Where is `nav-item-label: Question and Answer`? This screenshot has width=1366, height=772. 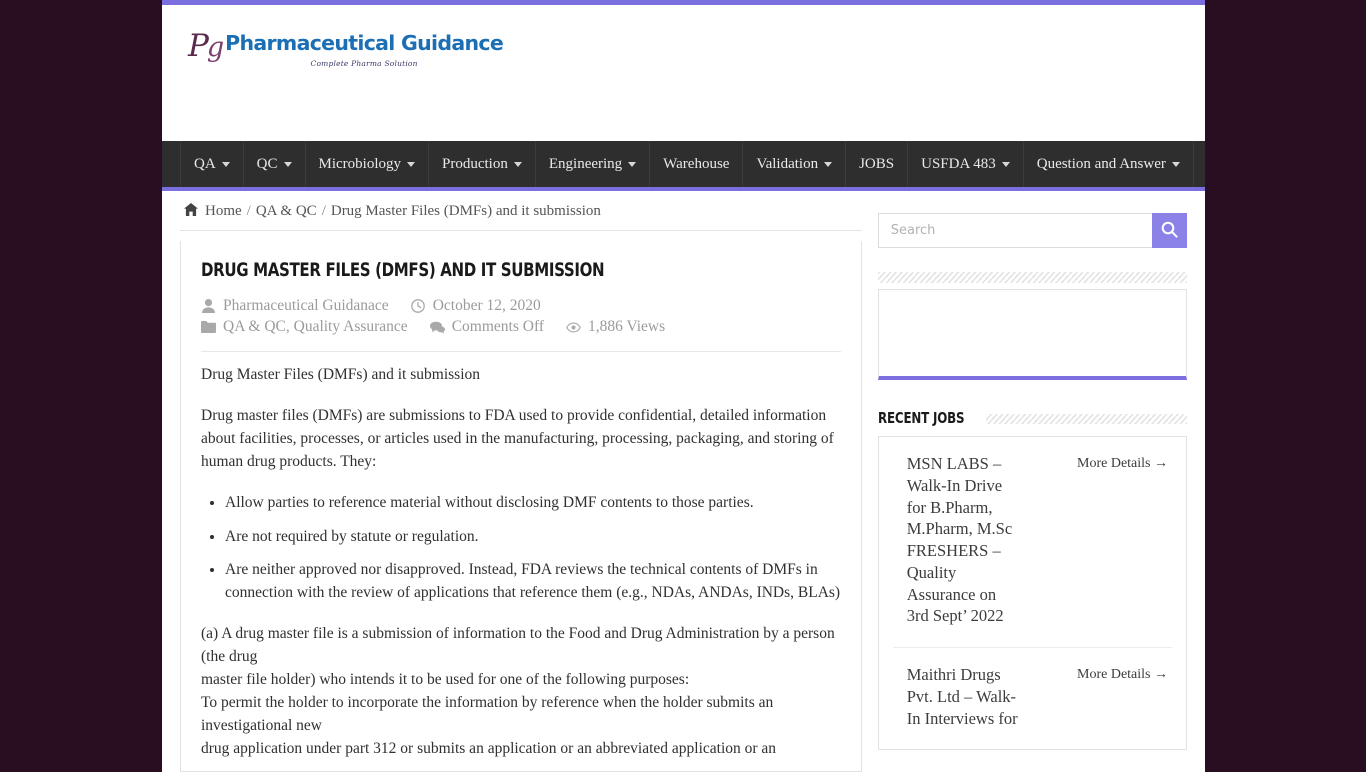
nav-item-label: Question and Answer is located at coordinates (1101, 163).